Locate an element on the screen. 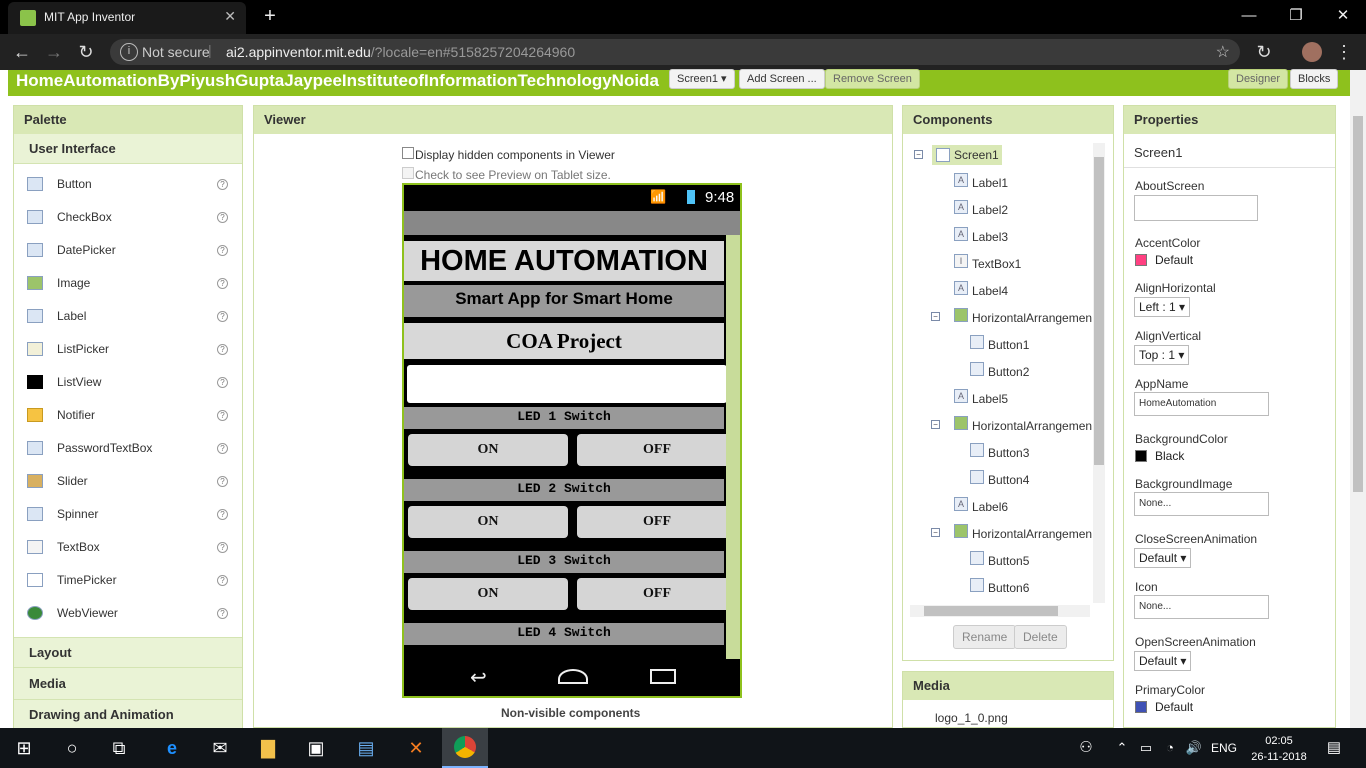 Image resolution: width=1366 pixels, height=768 pixels. browser-tab: MIT App Inventor ✕ is located at coordinates (127, 18).